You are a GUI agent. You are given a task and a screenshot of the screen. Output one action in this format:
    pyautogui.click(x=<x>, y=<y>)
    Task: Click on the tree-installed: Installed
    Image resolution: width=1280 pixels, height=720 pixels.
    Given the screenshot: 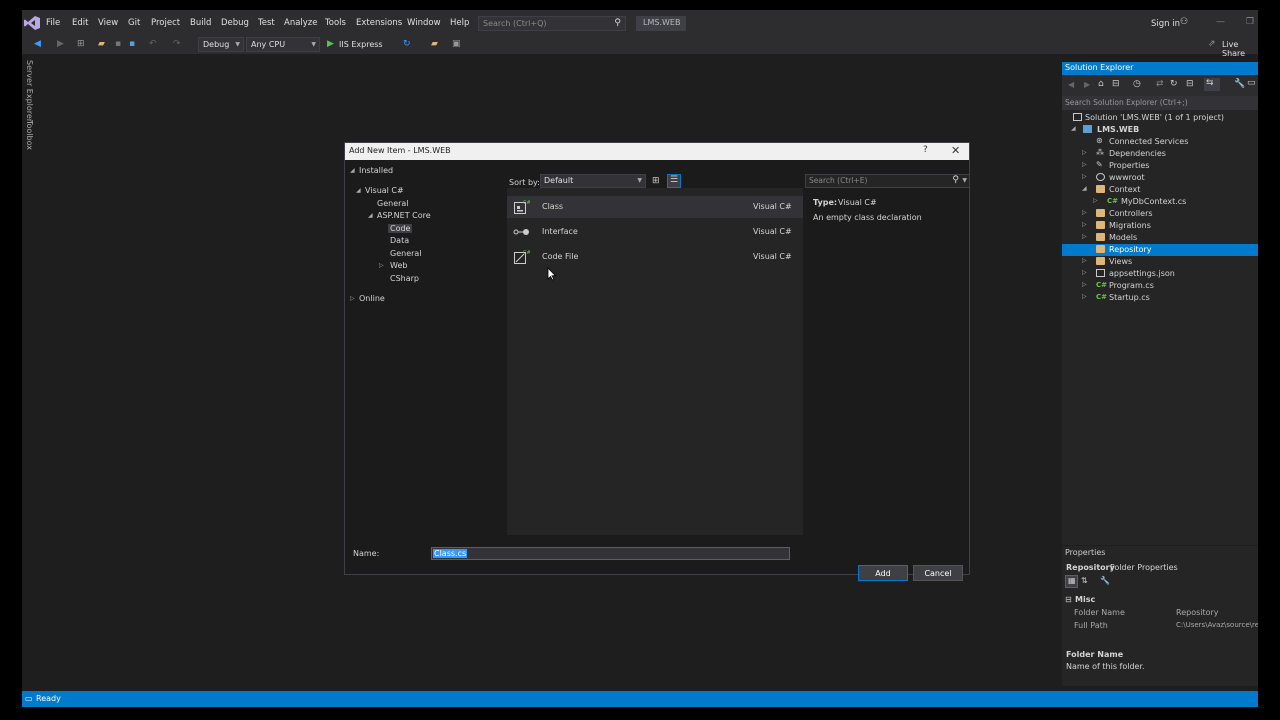 What is the action you would take?
    pyautogui.click(x=376, y=170)
    